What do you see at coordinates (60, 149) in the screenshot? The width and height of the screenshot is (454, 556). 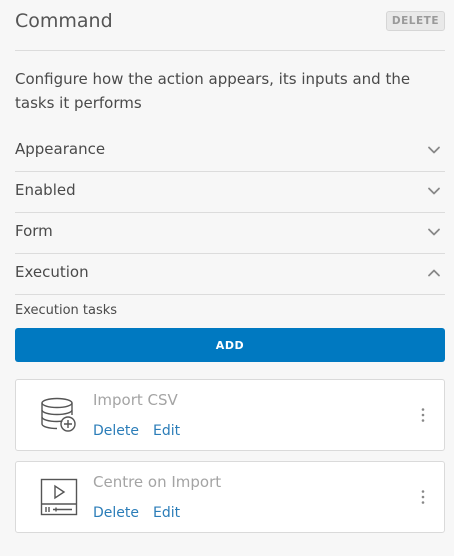 I see `section-label: Appearance` at bounding box center [60, 149].